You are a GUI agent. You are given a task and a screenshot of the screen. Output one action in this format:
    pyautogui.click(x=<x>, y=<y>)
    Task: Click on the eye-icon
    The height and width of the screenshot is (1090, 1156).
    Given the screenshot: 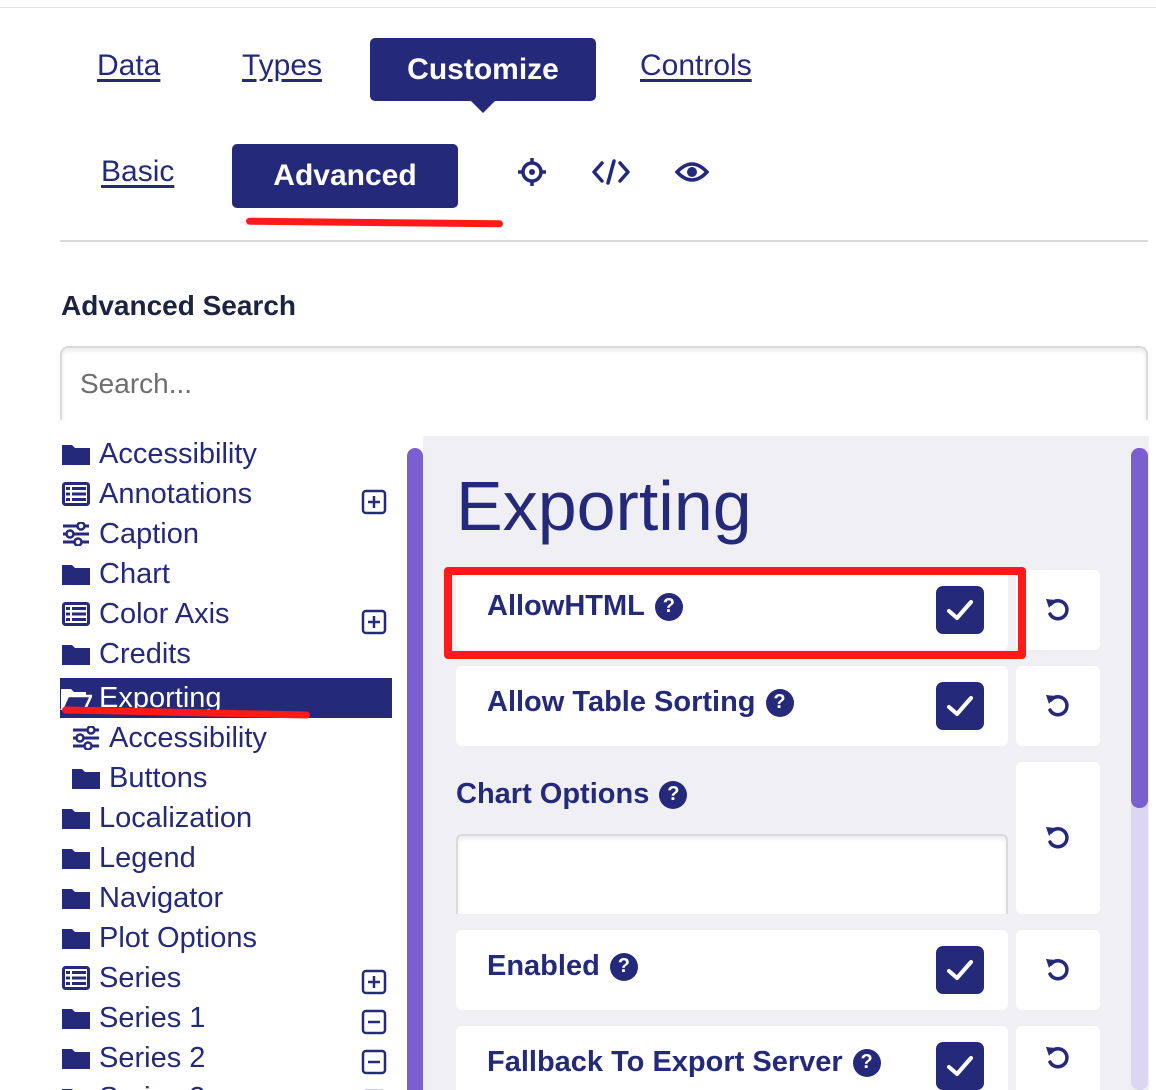 What is the action you would take?
    pyautogui.click(x=692, y=172)
    